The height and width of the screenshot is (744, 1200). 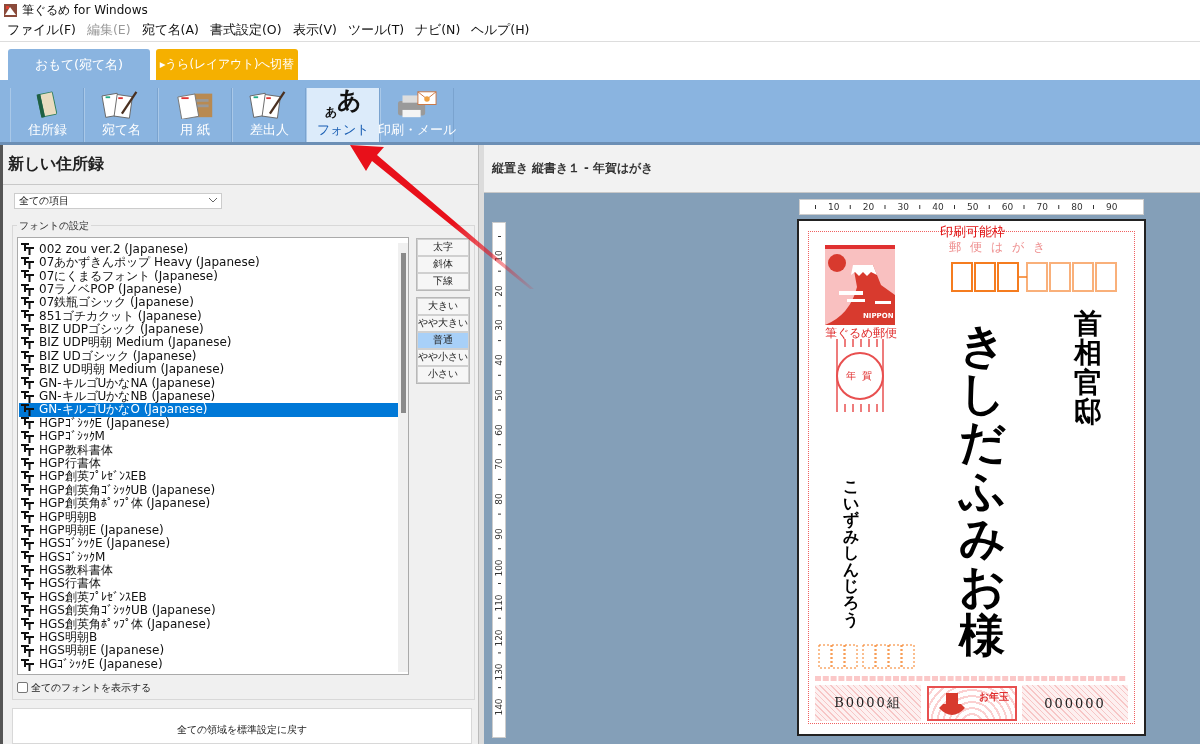 I want to click on font-name: HGSｺﾞｼｯｸM, so click(x=72, y=557).